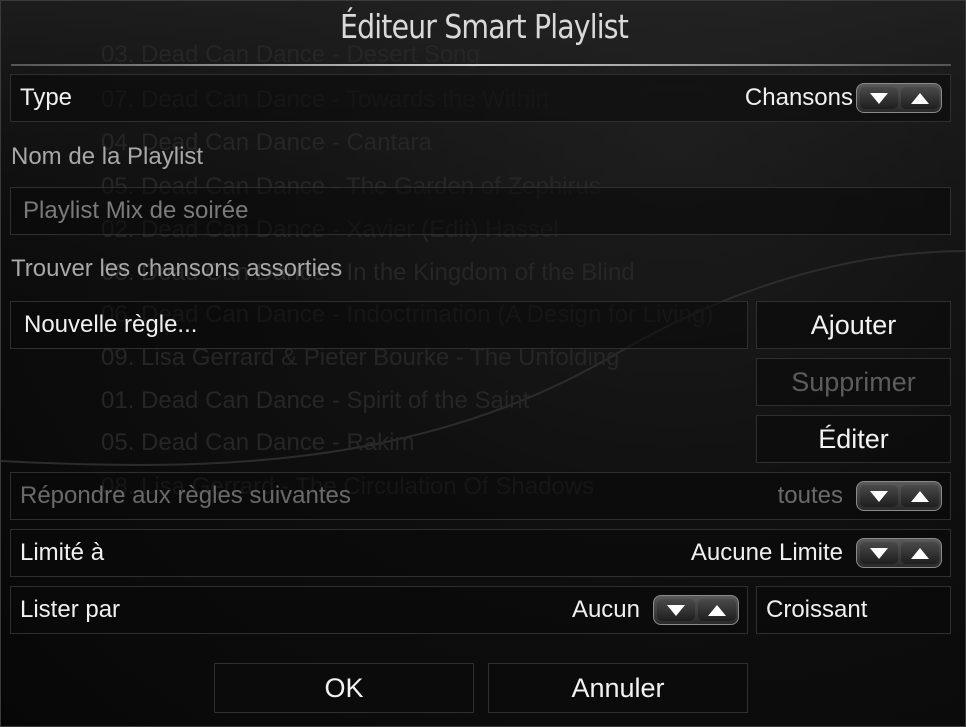 This screenshot has height=727, width=966. Describe the element at coordinates (136, 210) in the screenshot. I see `playlist-name-value: Playlist Mix de soirée` at that location.